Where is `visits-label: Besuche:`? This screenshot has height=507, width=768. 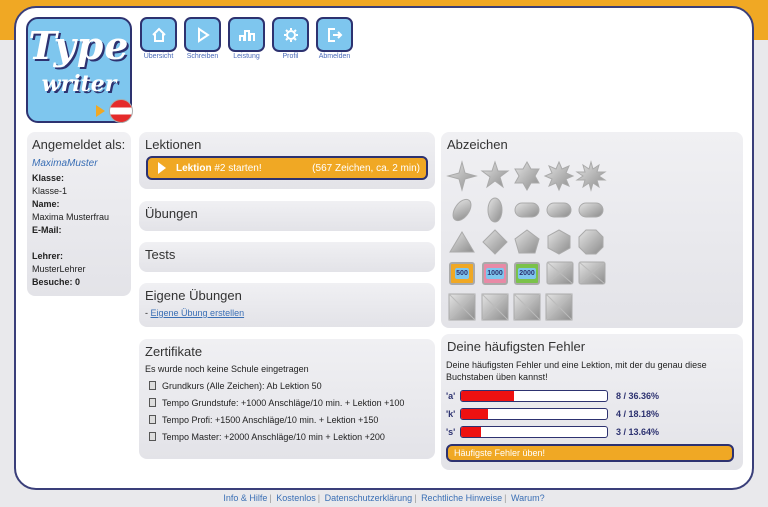
visits-label: Besuche: is located at coordinates (52, 282).